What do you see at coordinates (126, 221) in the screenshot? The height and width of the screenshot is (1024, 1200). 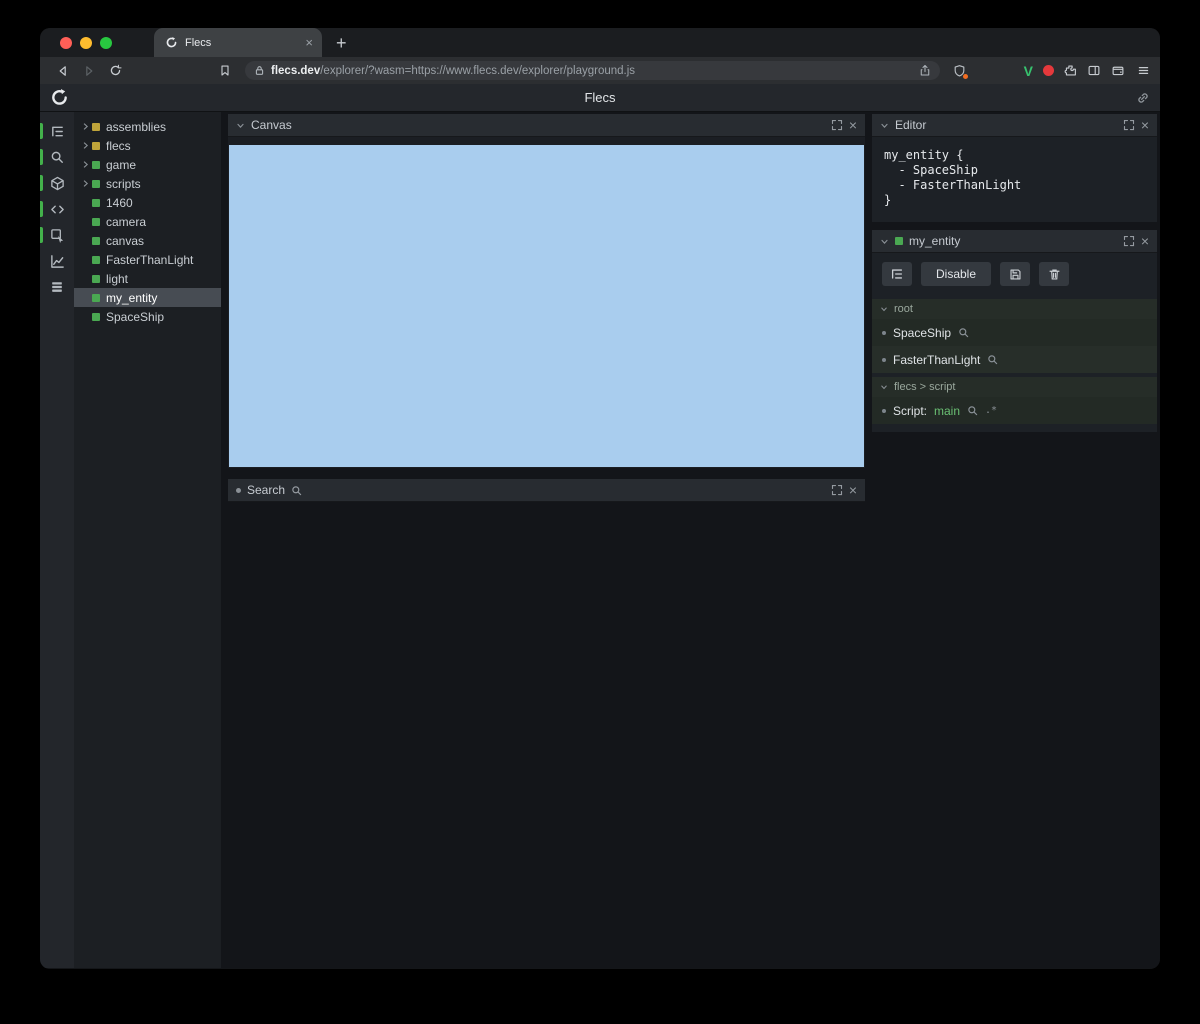 I see `tree-item-label: camera` at bounding box center [126, 221].